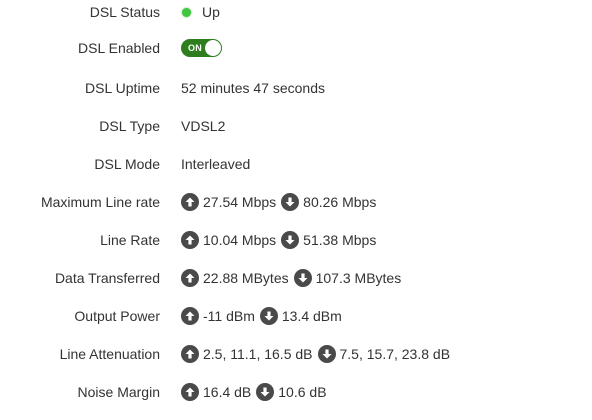 Image resolution: width=592 pixels, height=420 pixels. I want to click on line-attenuation-value: 2.5, 11.1, 16.5 dB 7.5, 15.7, 23.8 dB, so click(315, 354).